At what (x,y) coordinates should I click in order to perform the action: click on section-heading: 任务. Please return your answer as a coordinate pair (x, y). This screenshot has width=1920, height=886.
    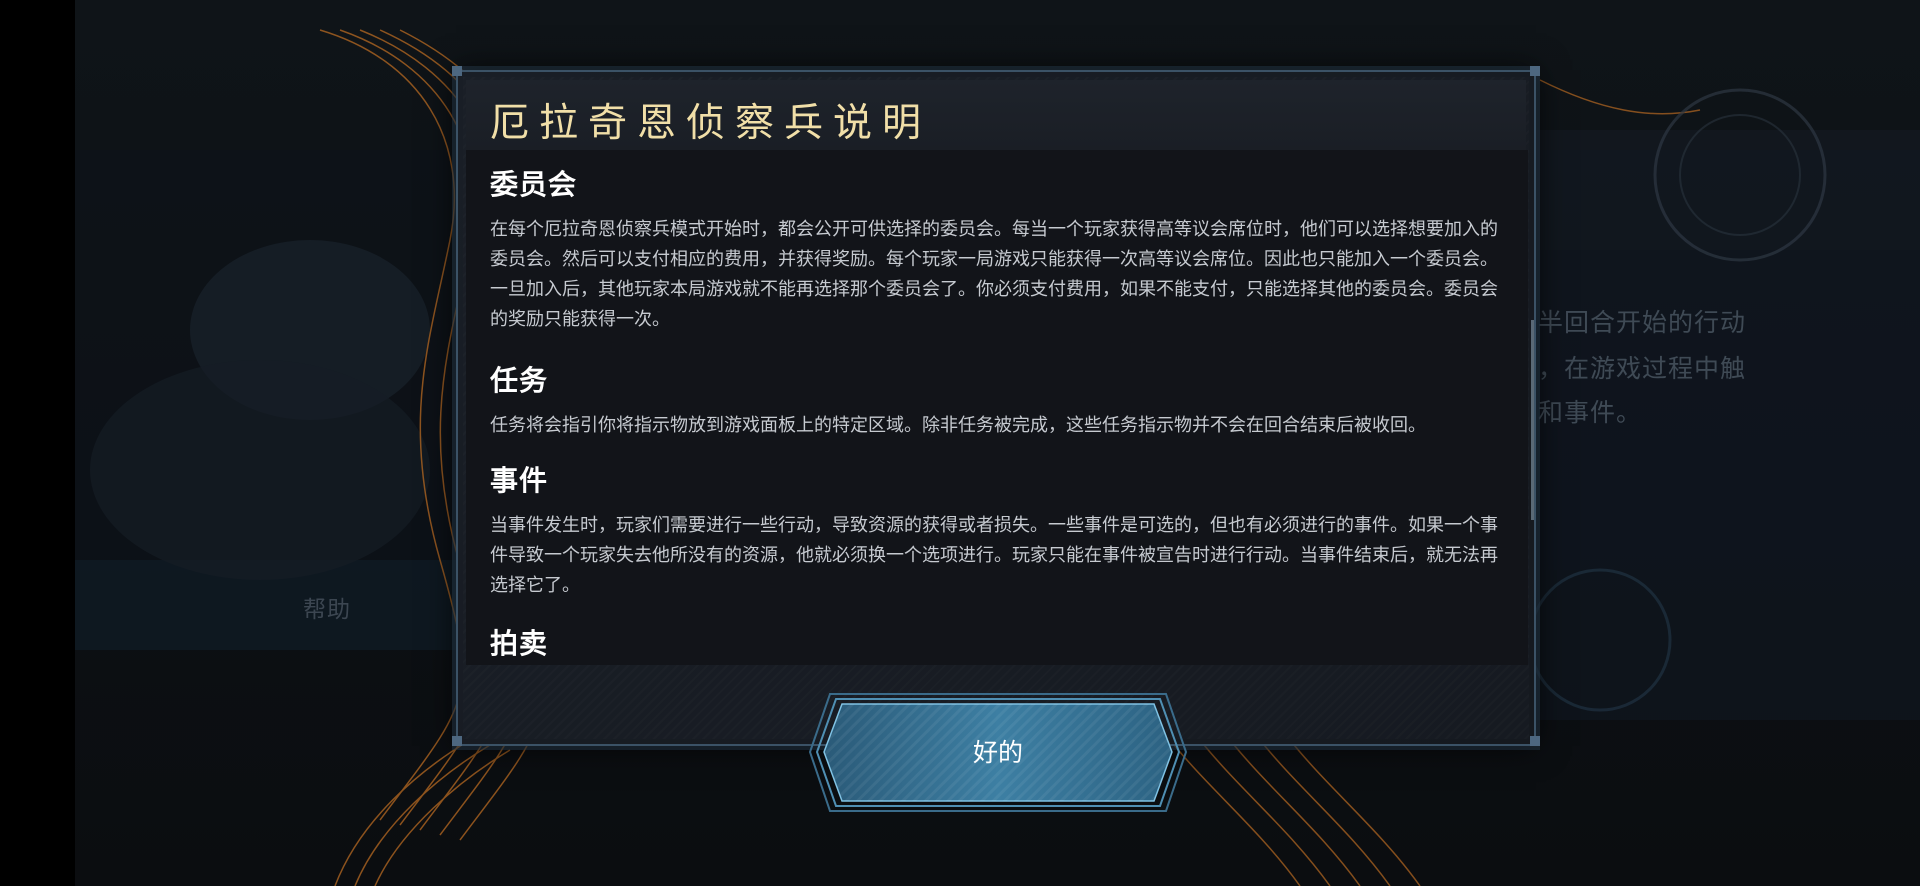
    Looking at the image, I should click on (519, 380).